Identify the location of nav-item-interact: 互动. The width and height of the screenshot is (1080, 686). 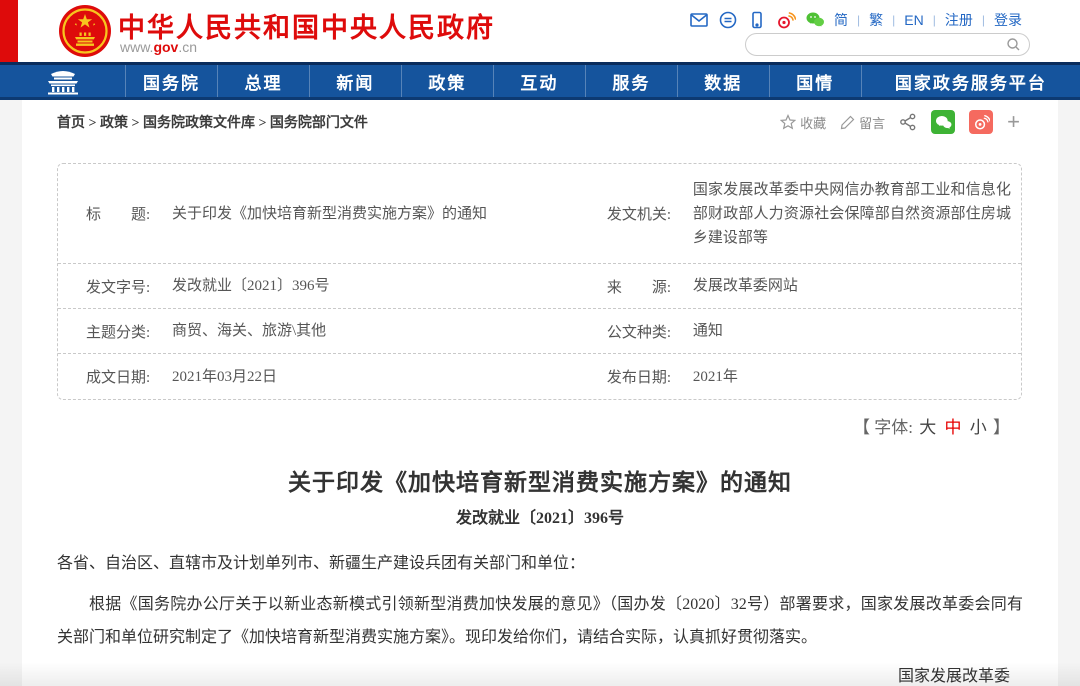
(538, 81).